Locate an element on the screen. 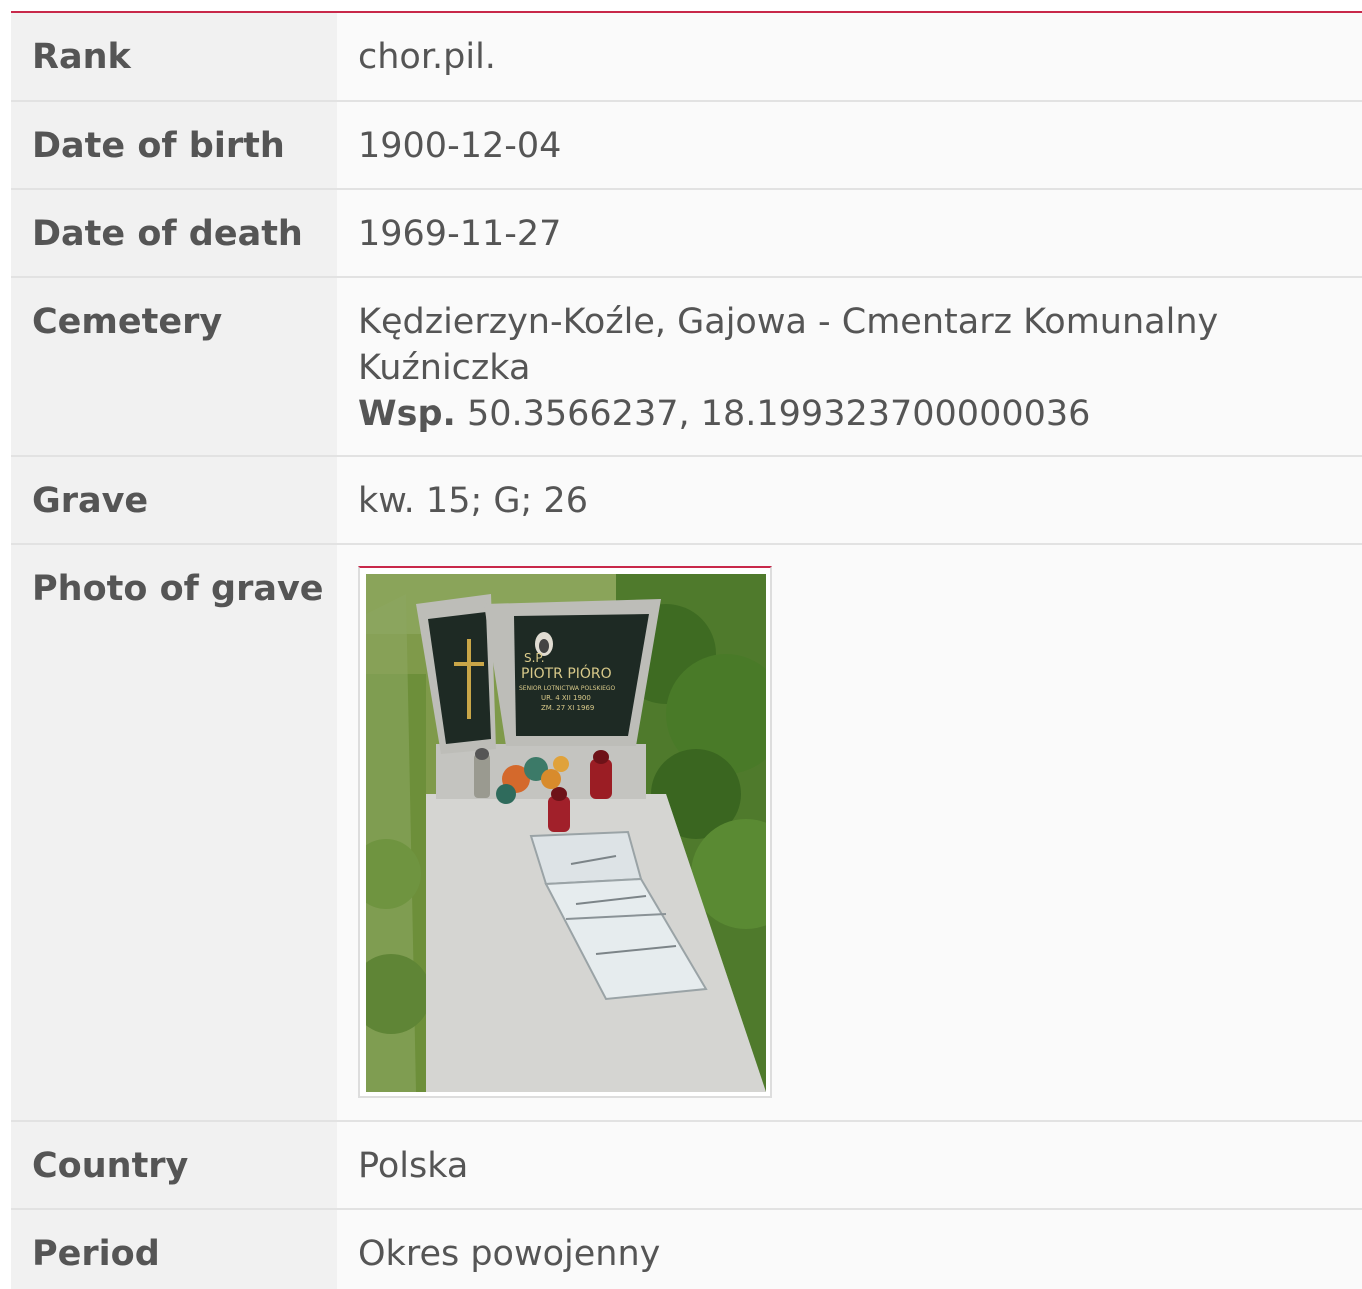  row-period: Period Okres powojenny is located at coordinates (686, 1249).